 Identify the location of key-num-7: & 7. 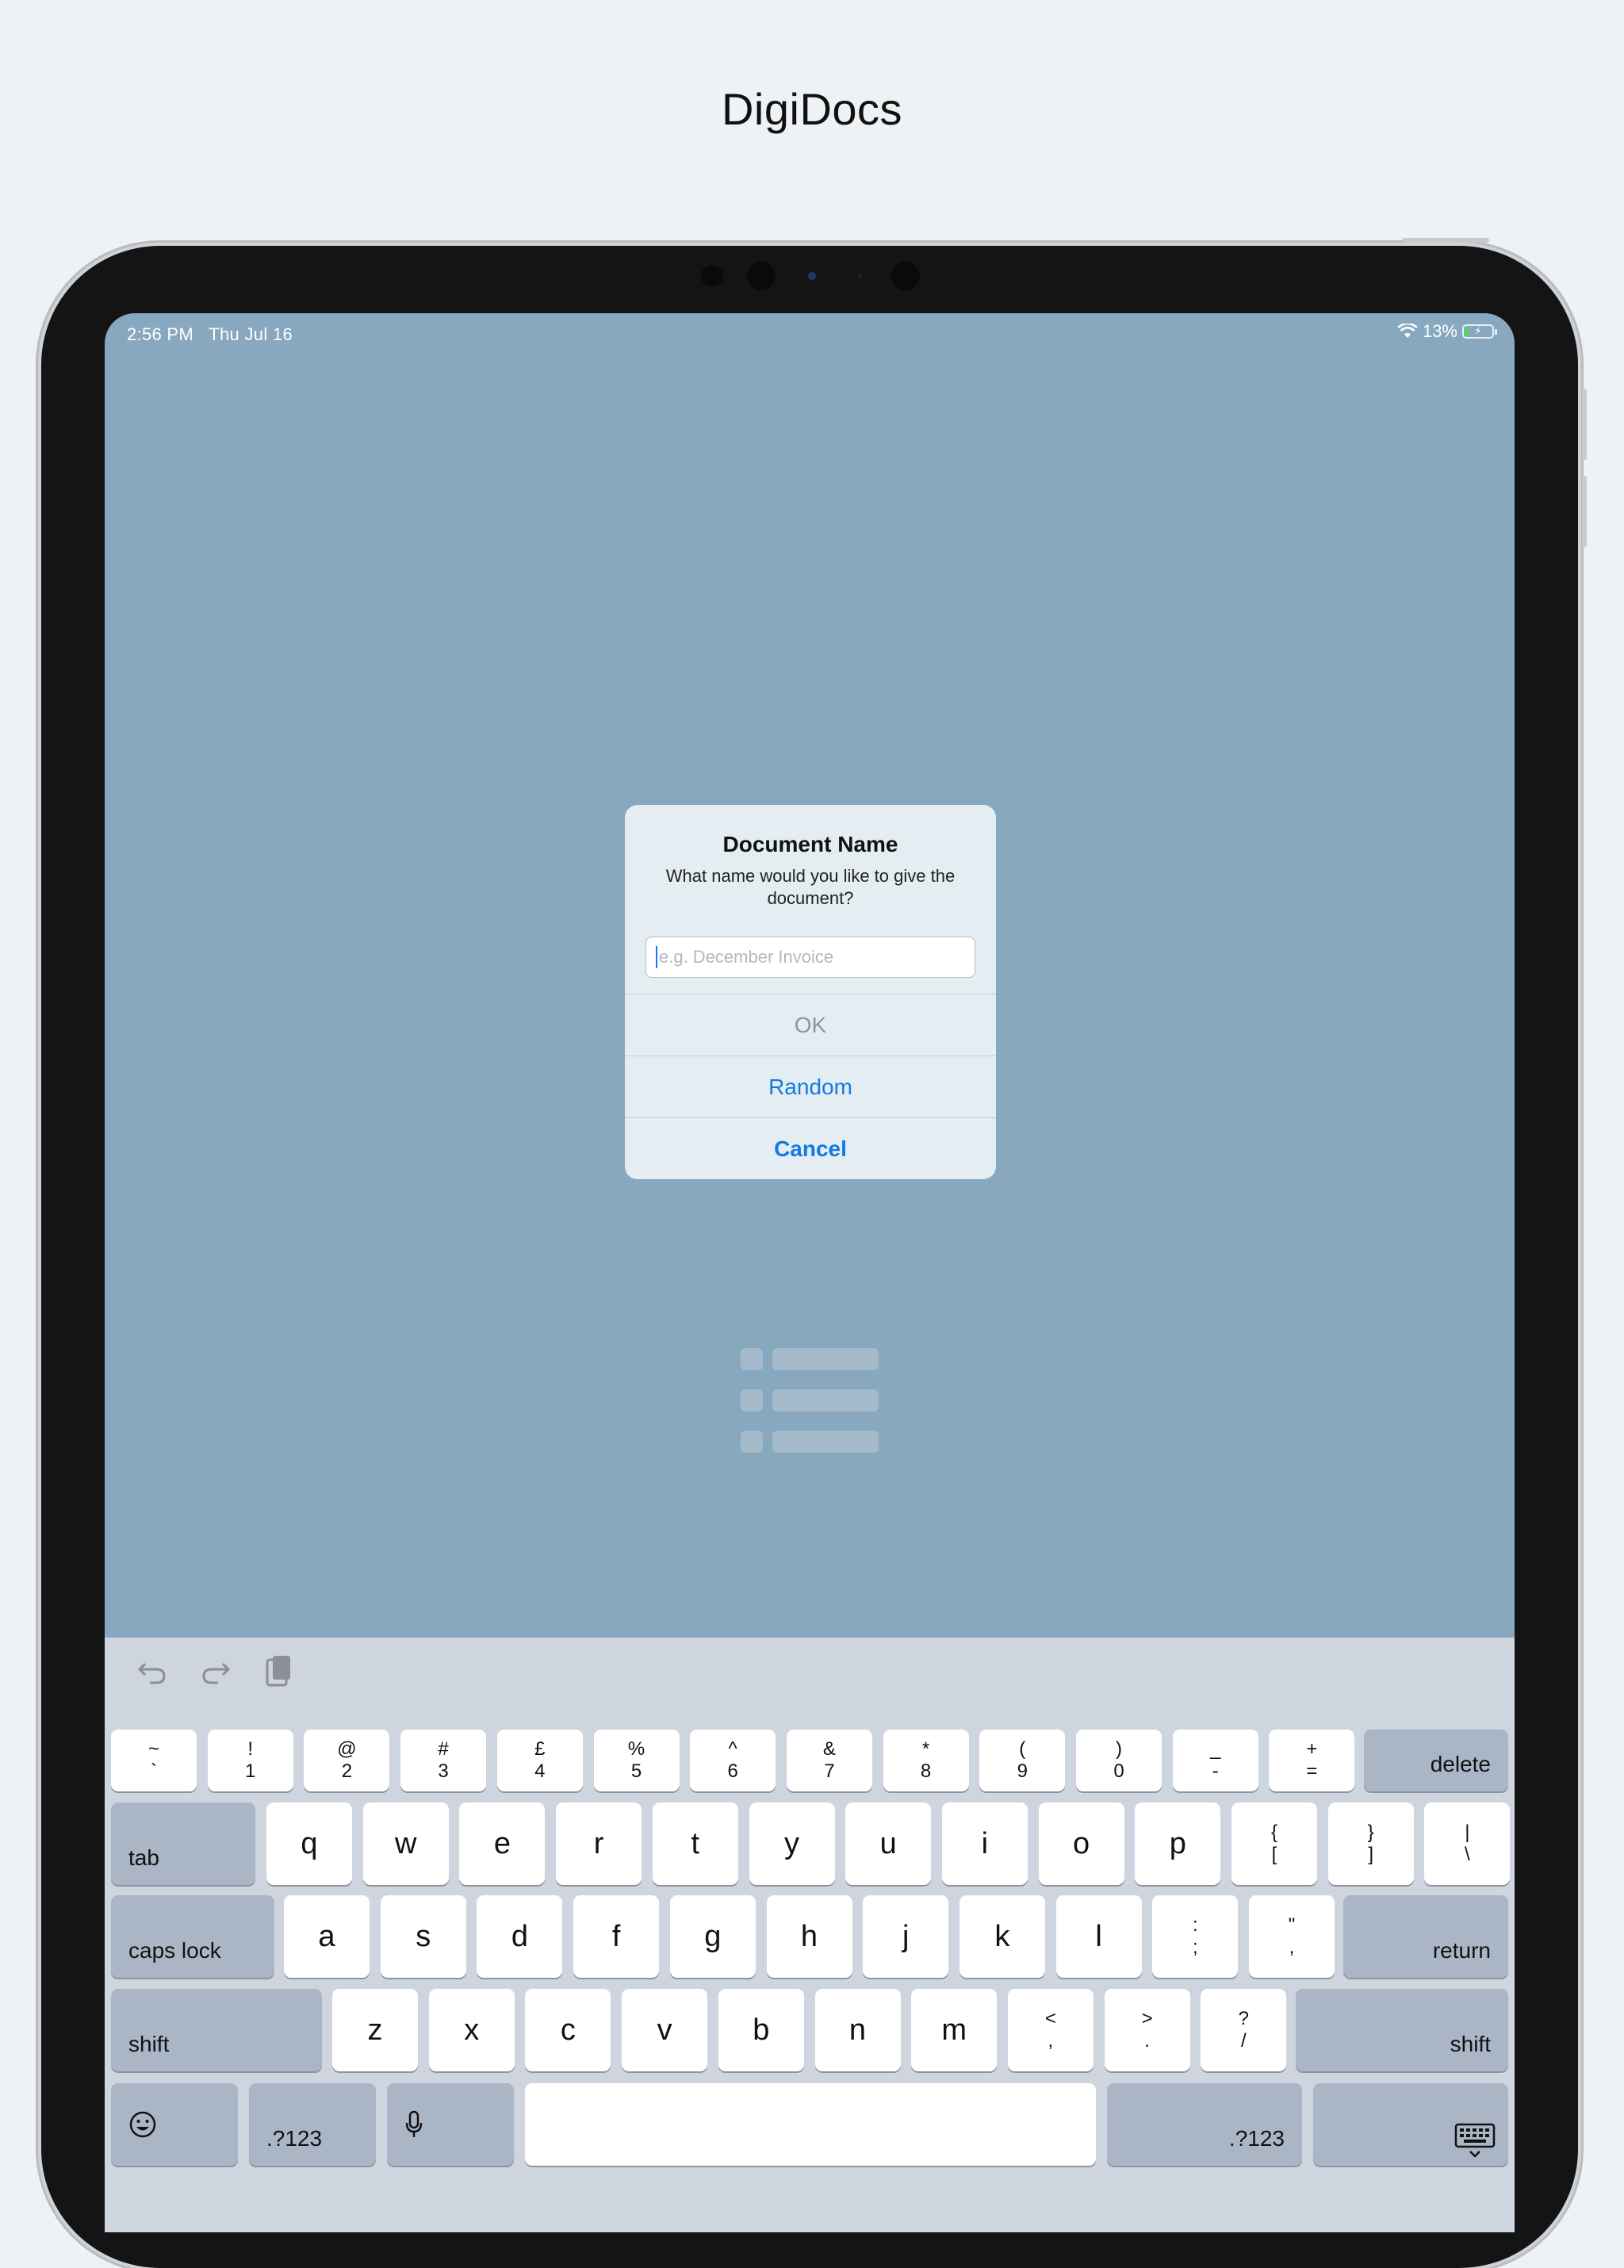
(829, 1760).